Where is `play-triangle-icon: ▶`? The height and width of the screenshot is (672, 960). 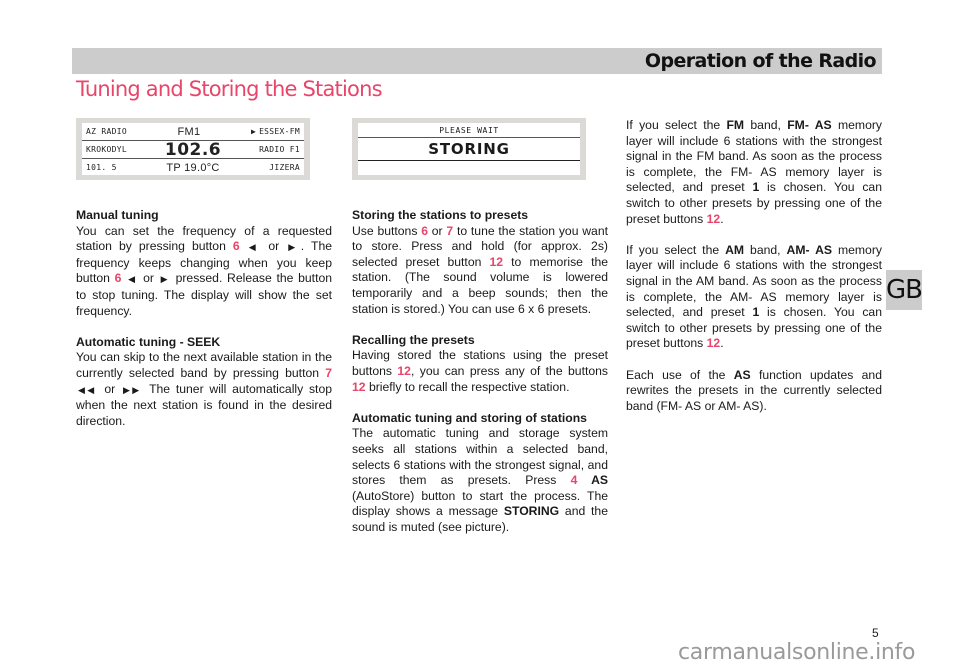
play-triangle-icon: ▶ is located at coordinates (253, 131).